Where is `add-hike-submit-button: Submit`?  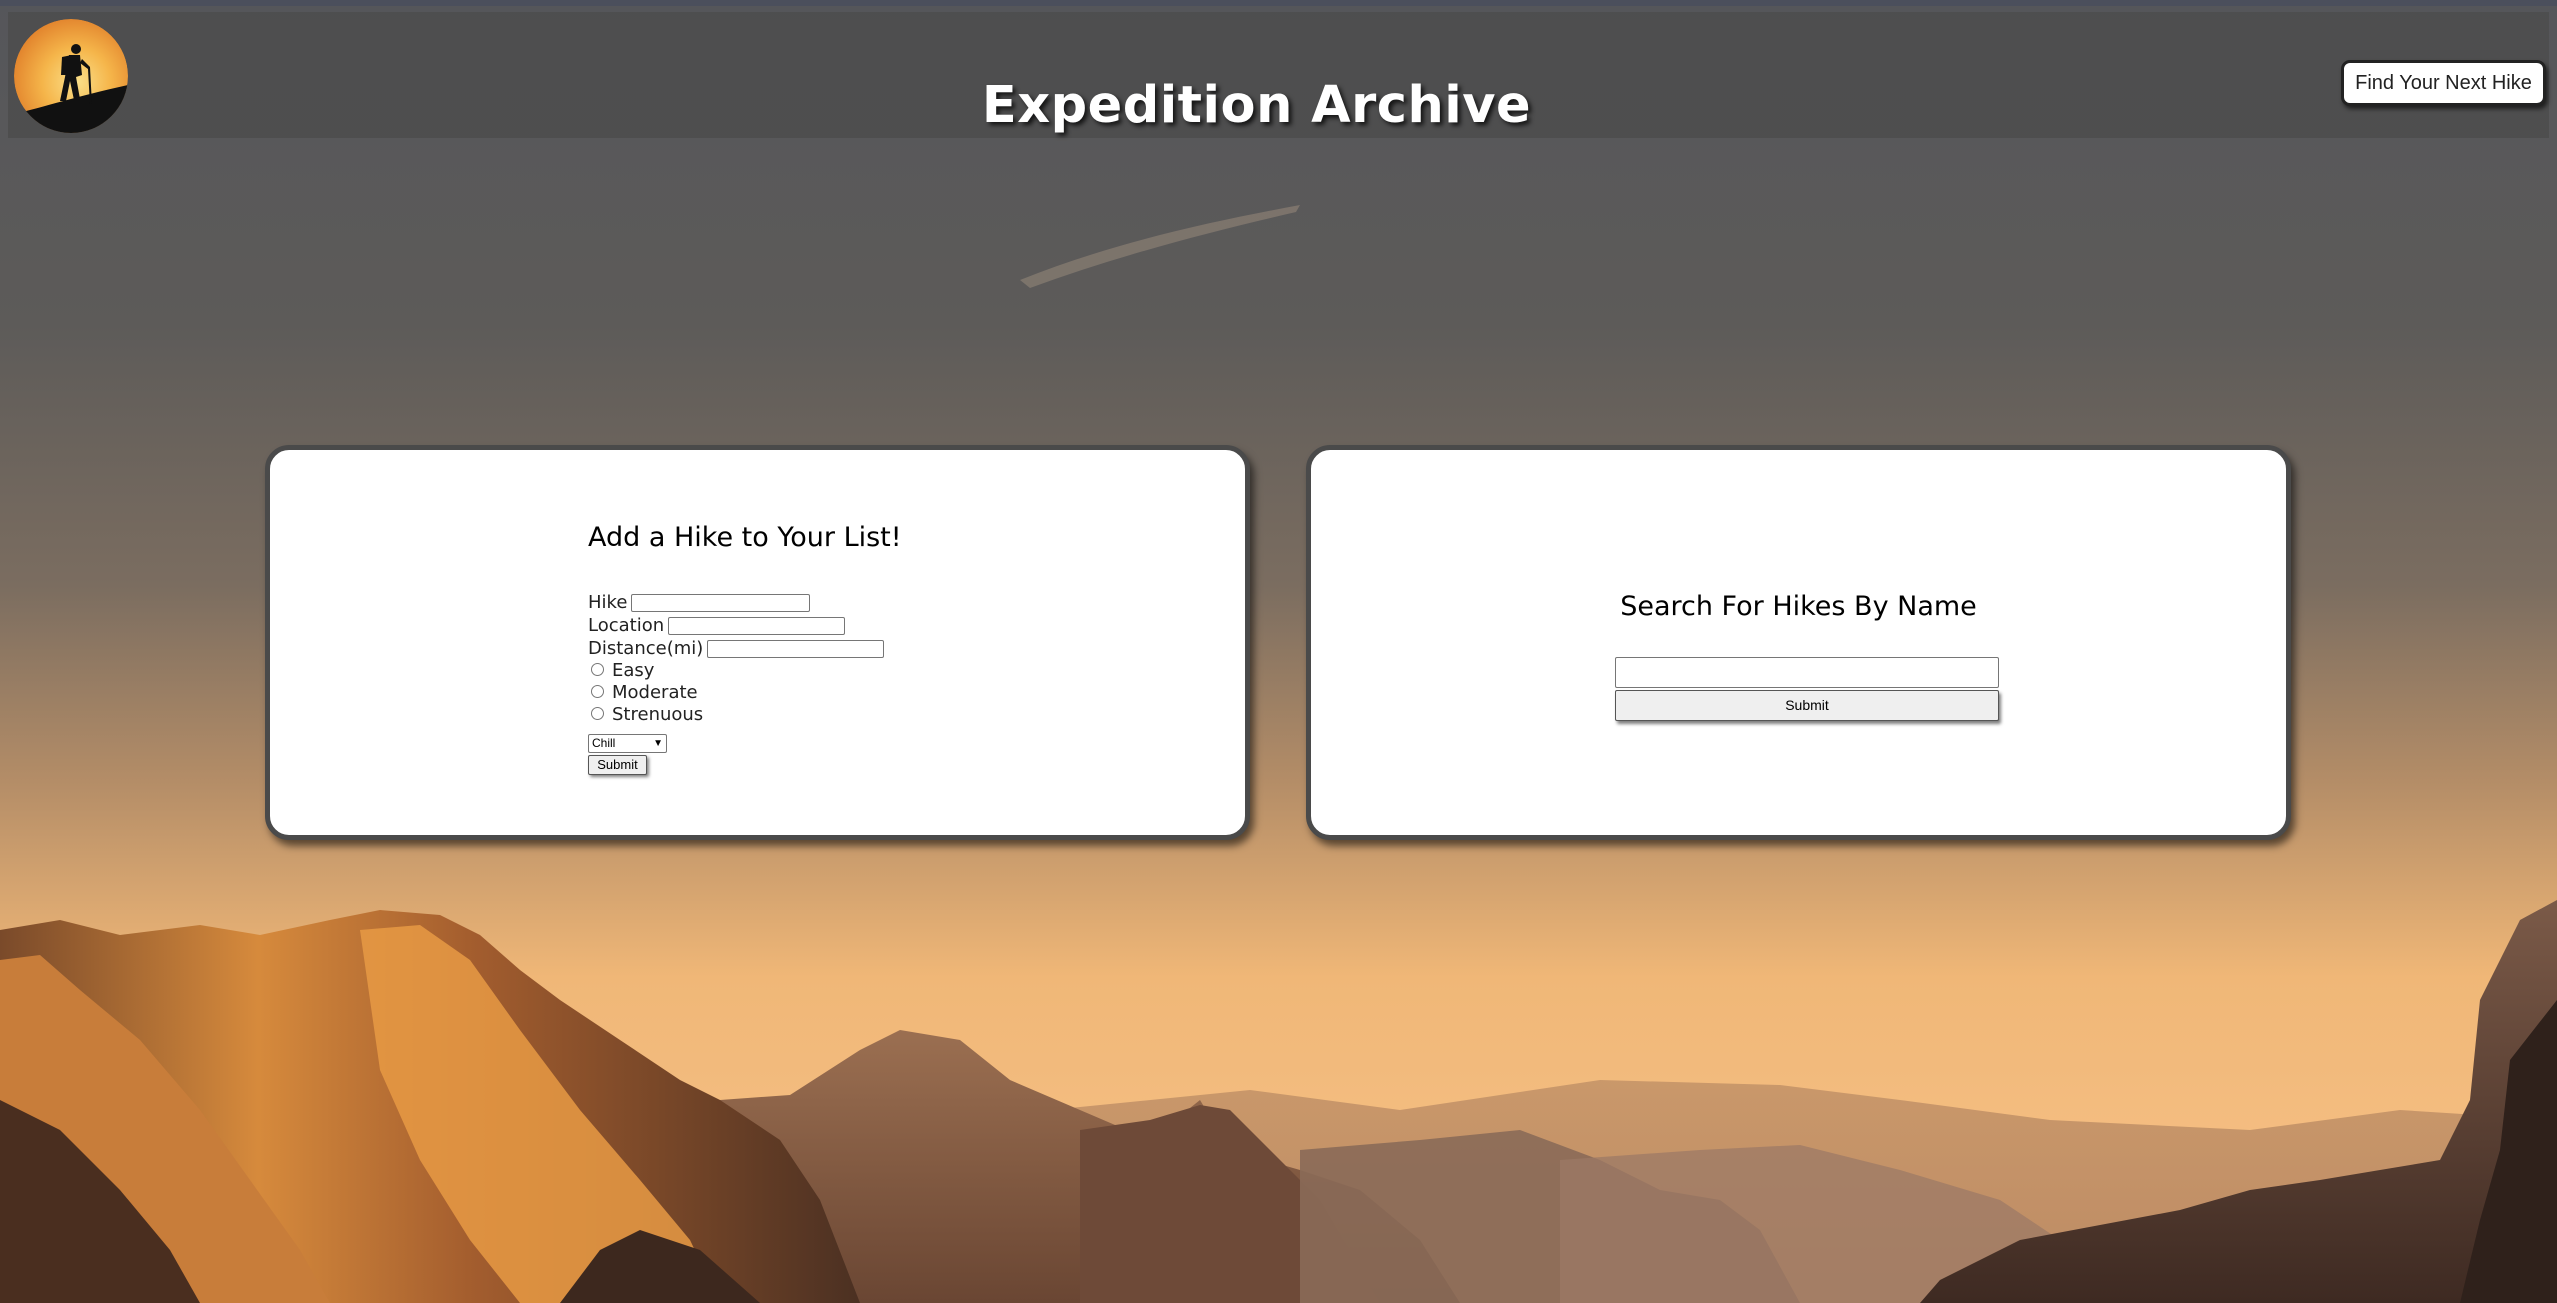
add-hike-submit-button: Submit is located at coordinates (617, 765).